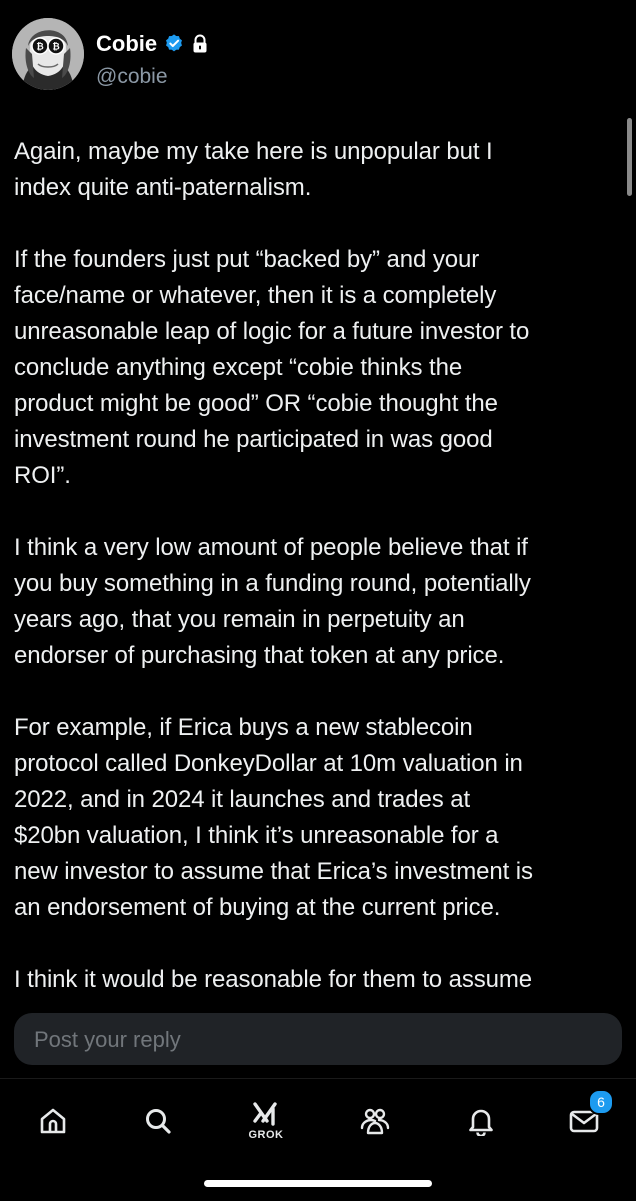  I want to click on notifications-icon, so click(481, 1121).